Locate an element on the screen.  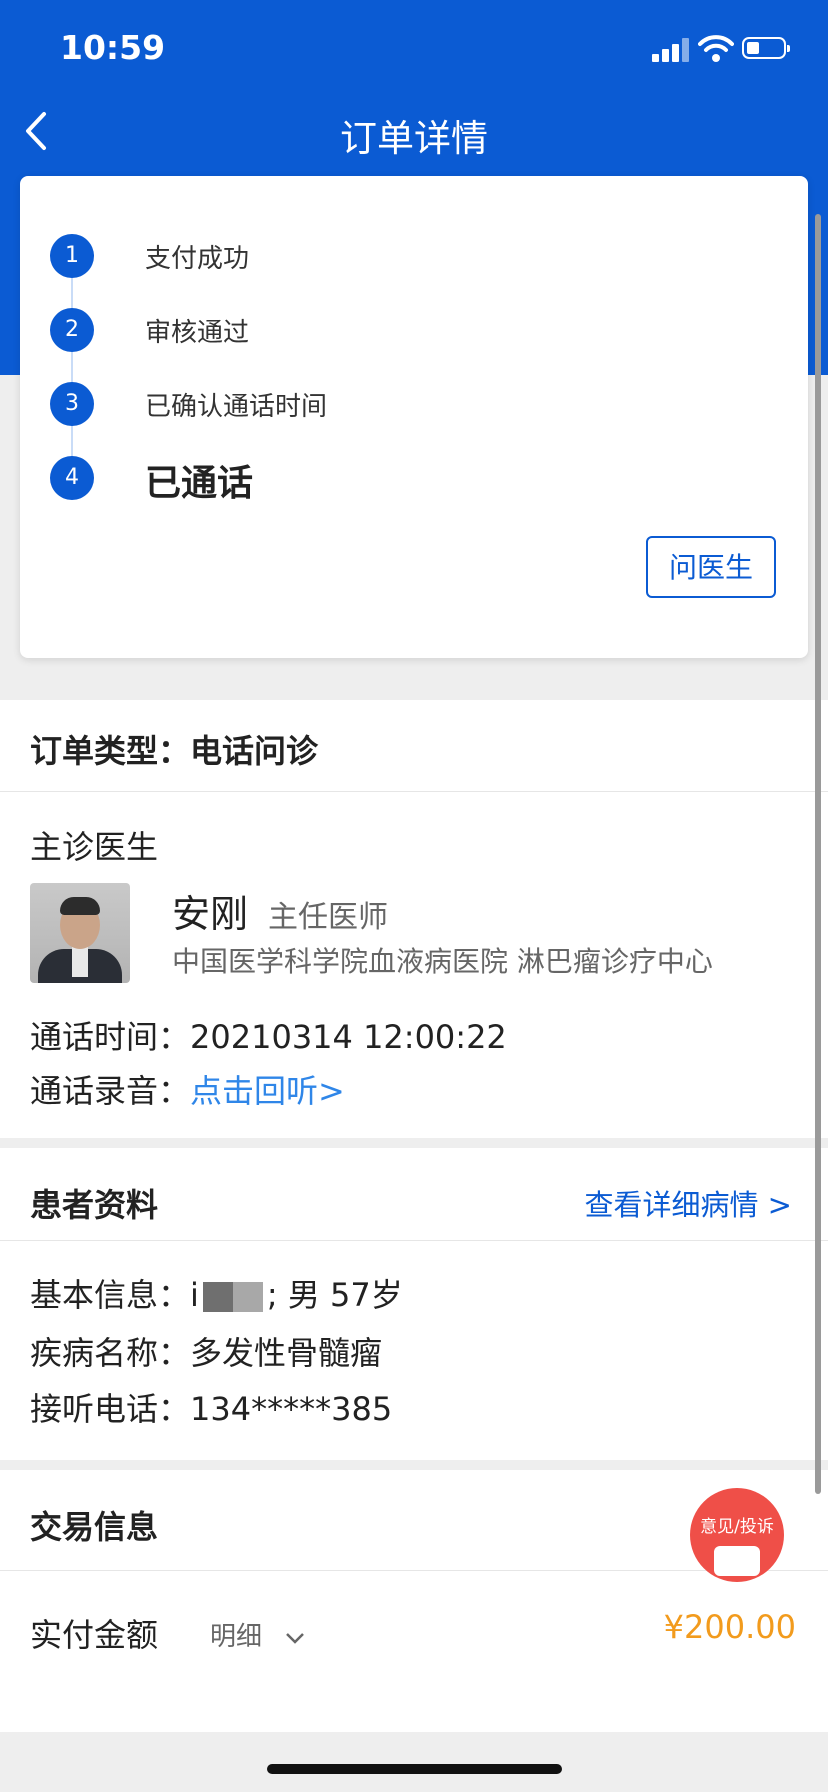
doctor-avatar is located at coordinates (80, 933).